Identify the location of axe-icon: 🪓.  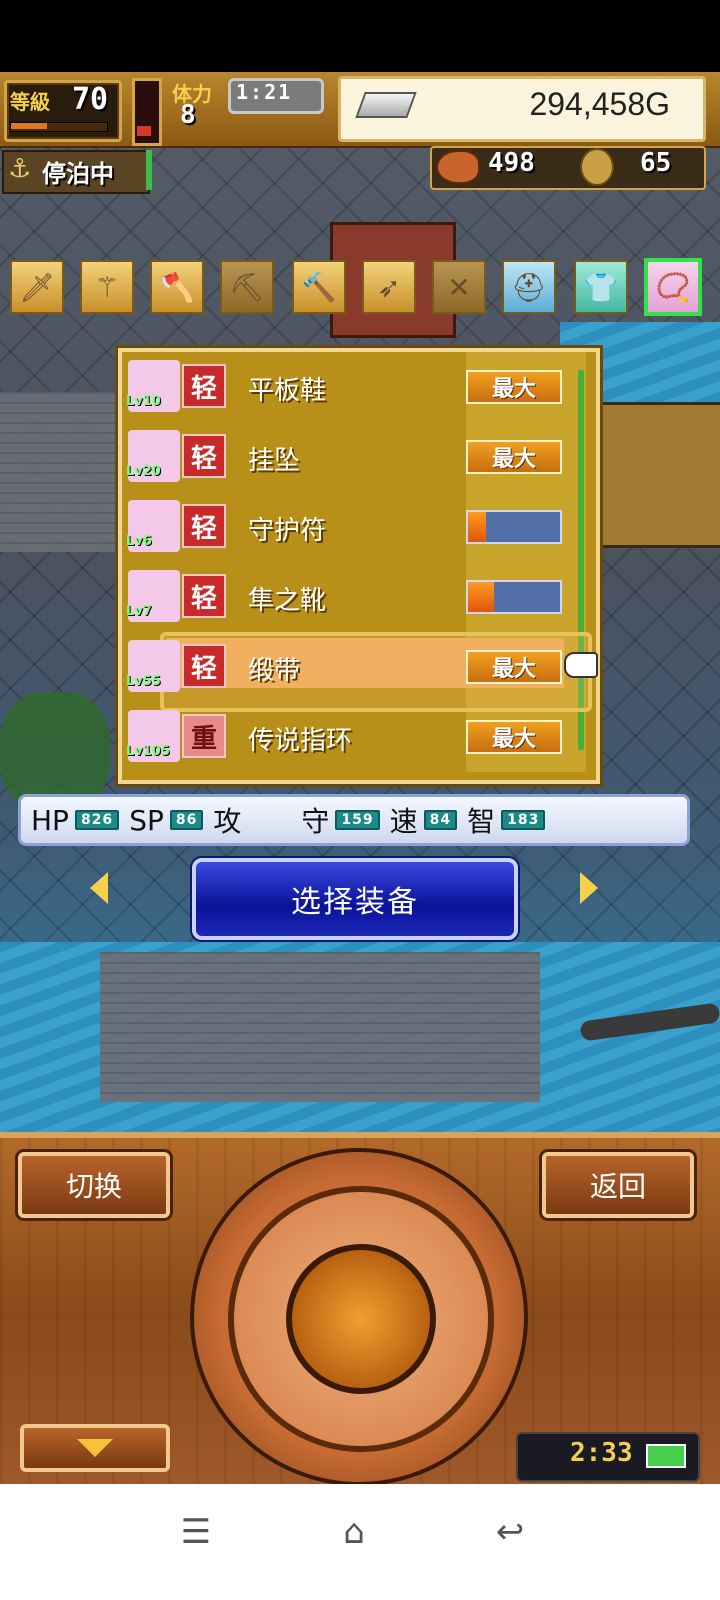
(177, 287).